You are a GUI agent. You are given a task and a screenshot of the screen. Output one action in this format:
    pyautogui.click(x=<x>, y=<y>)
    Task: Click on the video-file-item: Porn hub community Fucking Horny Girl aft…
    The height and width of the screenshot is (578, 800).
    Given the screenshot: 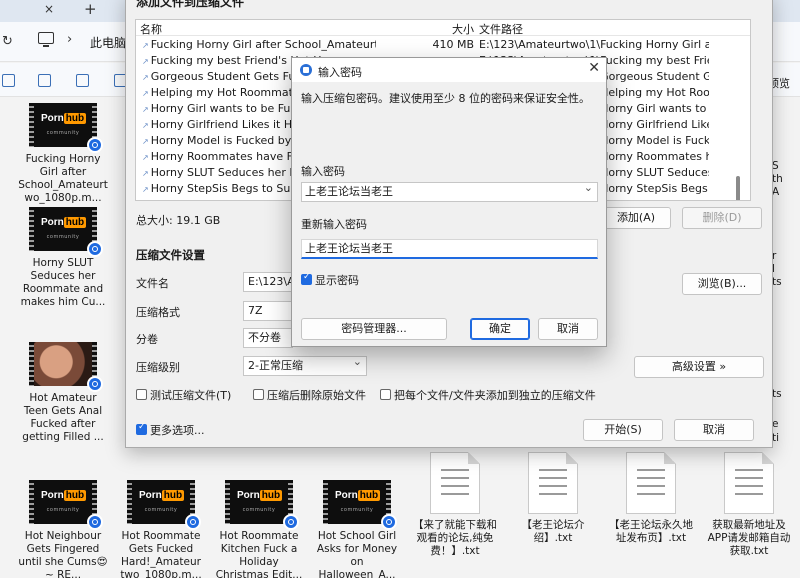 What is the action you would take?
    pyautogui.click(x=63, y=154)
    